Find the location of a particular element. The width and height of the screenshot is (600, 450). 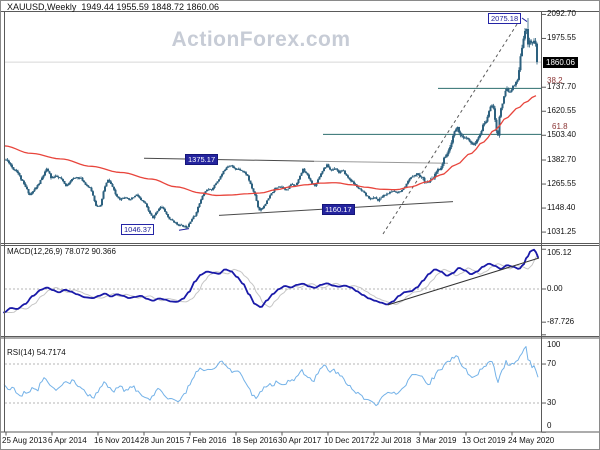

price-annotation-tag: 1375.17 is located at coordinates (202, 160).